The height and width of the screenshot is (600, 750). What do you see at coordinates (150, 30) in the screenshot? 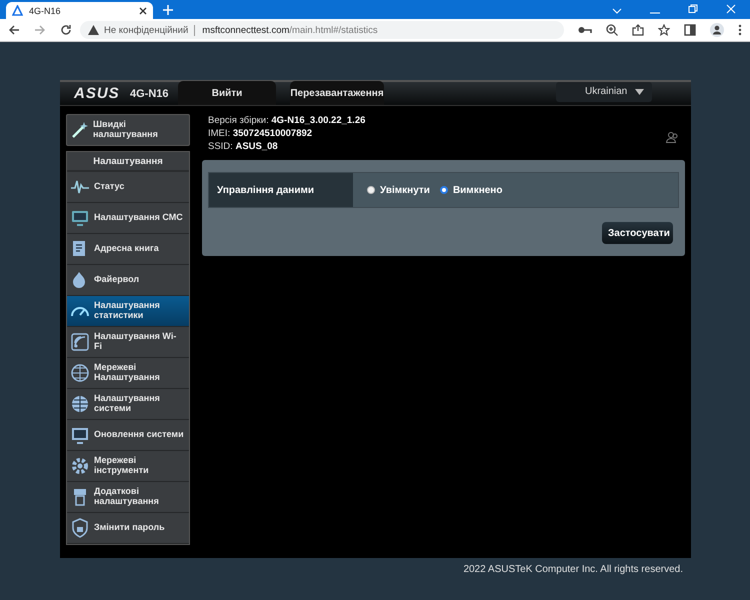
I see `security-label: Не конфіденційний` at bounding box center [150, 30].